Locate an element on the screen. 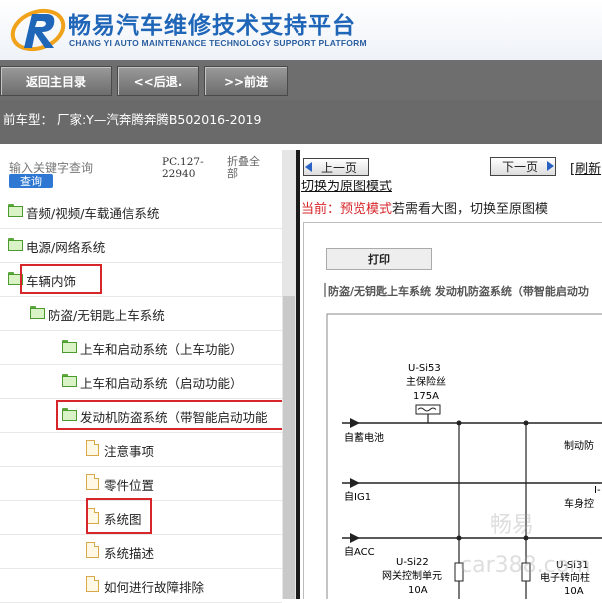  scrollbar-thumb is located at coordinates (289, 447).